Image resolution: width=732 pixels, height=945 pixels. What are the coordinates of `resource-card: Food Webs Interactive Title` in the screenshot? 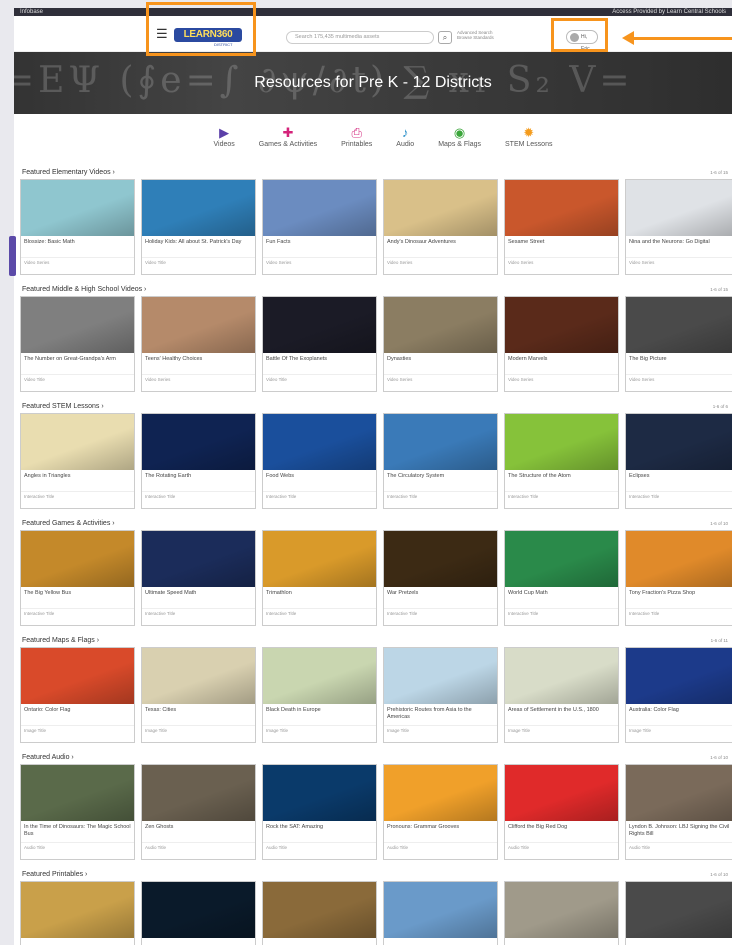 It's located at (319, 461).